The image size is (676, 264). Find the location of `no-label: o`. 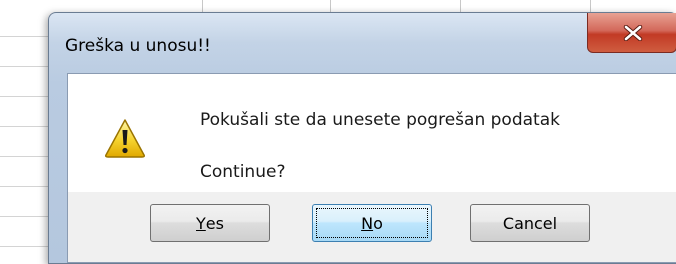

no-label: o is located at coordinates (378, 223).